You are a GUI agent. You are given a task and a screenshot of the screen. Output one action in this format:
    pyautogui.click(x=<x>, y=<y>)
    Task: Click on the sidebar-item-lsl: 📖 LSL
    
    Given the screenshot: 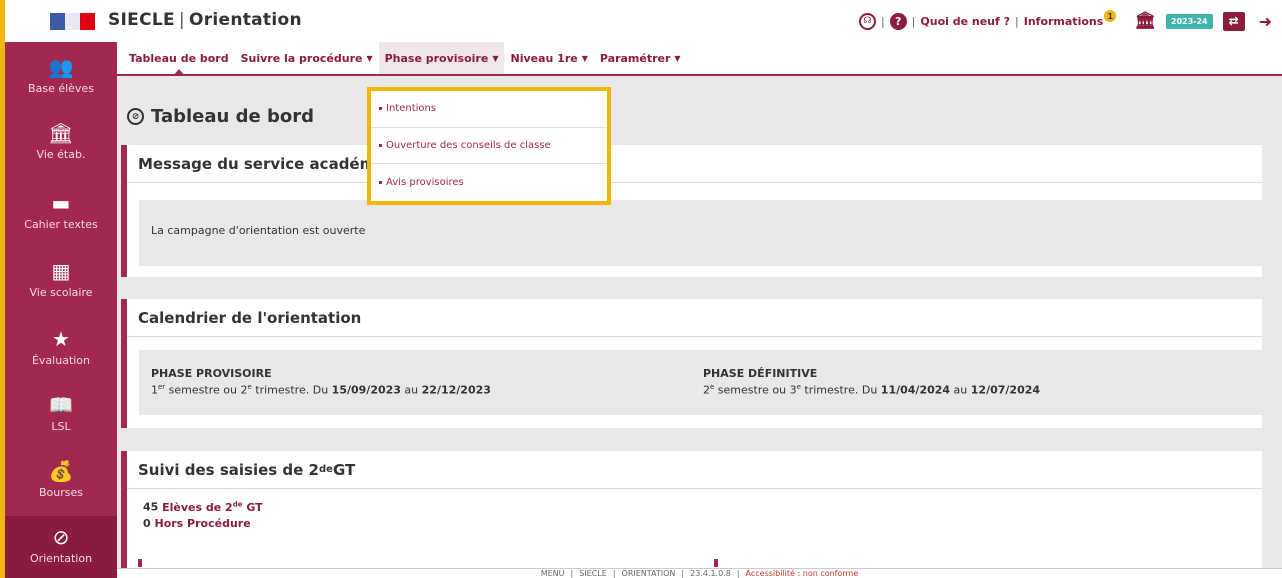 What is the action you would take?
    pyautogui.click(x=61, y=414)
    